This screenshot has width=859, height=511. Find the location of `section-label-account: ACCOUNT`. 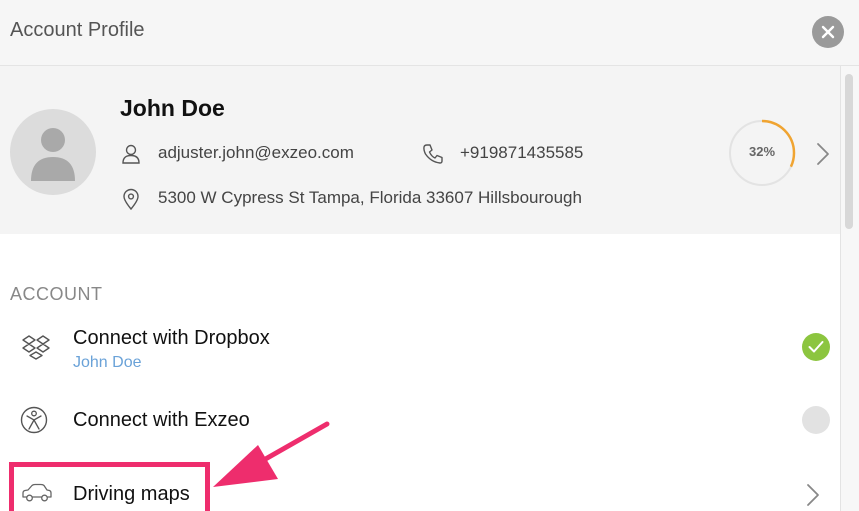

section-label-account: ACCOUNT is located at coordinates (56, 294).